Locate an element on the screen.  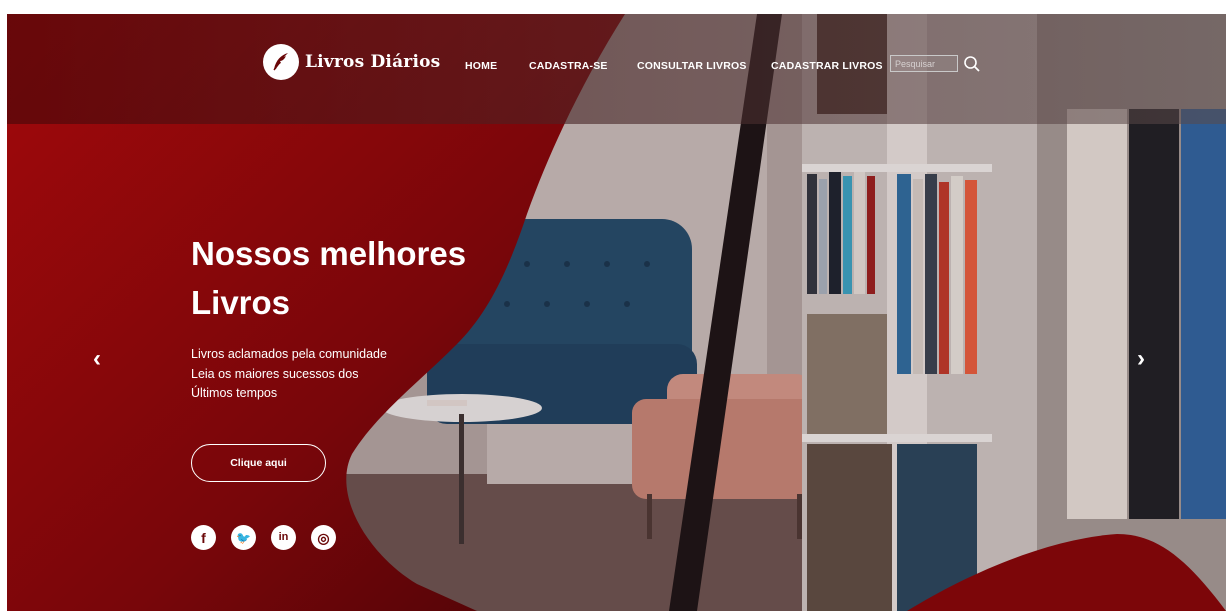
linkedin-icon: in is located at coordinates (283, 537).